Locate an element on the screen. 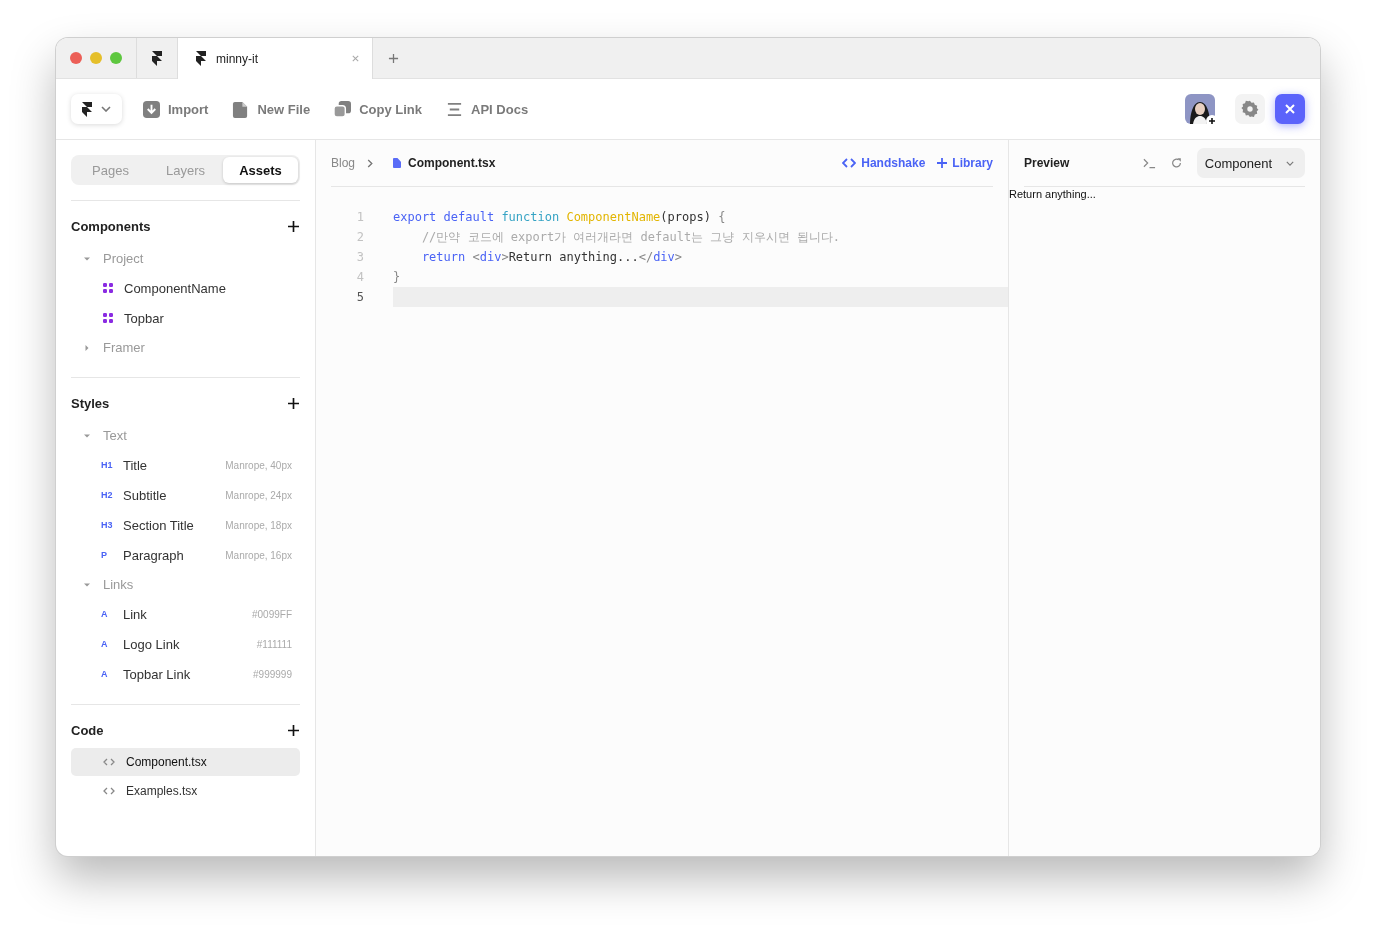 The width and height of the screenshot is (1376, 931). tab-title: minny-it is located at coordinates (237, 58).